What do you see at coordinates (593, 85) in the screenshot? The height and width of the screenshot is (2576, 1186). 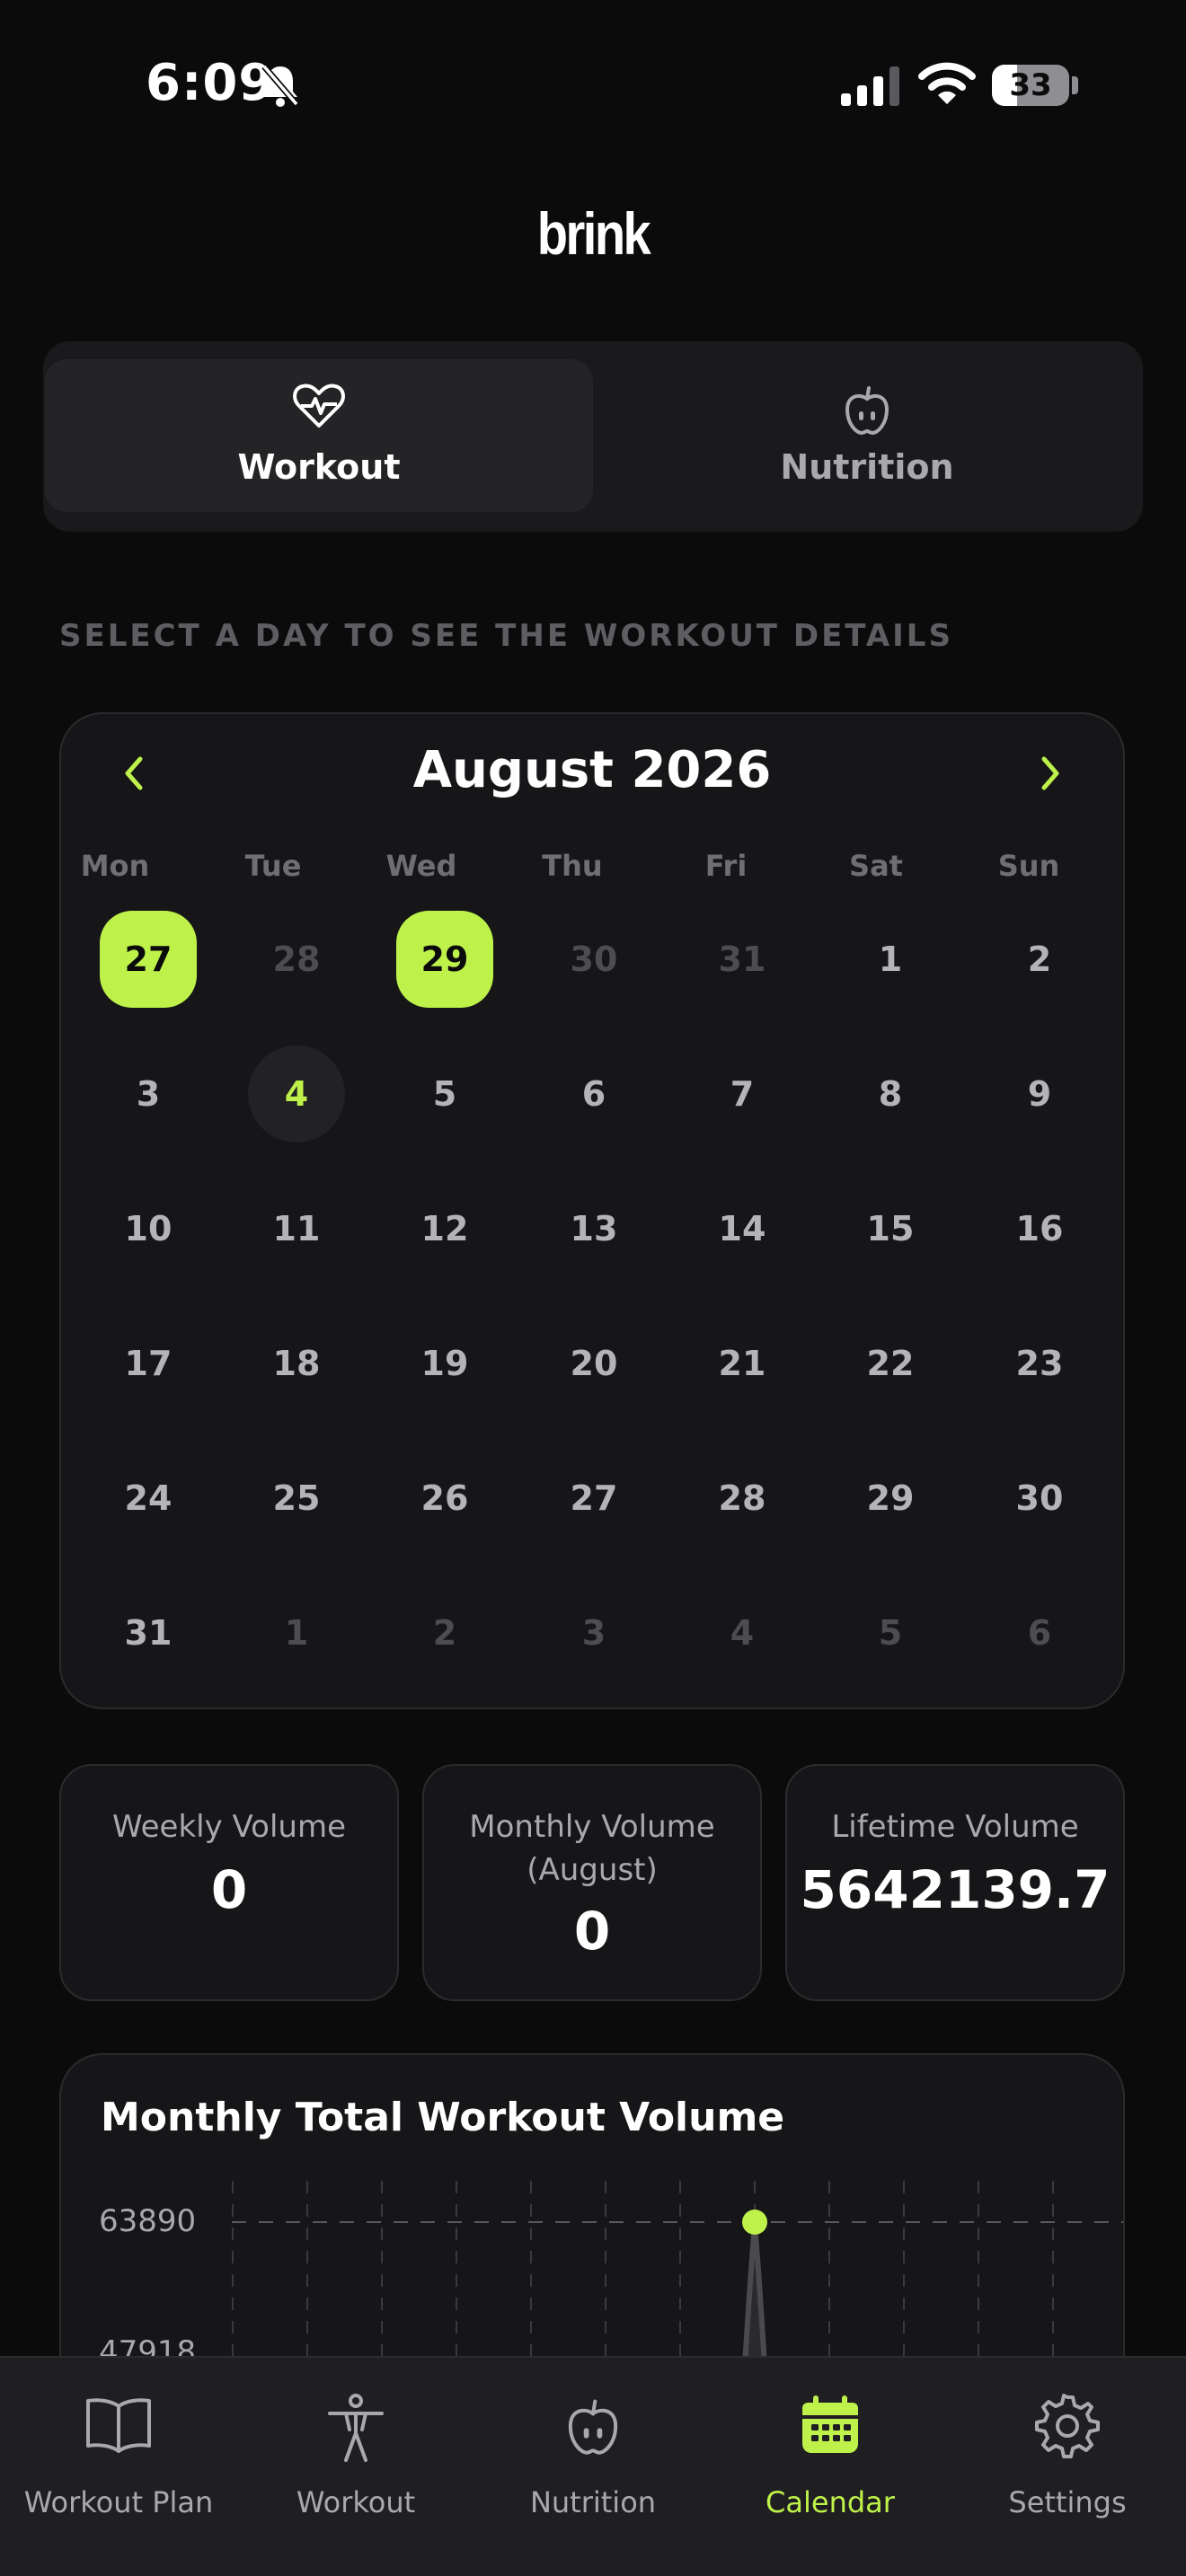 I see `status-bar: 6:09 33` at bounding box center [593, 85].